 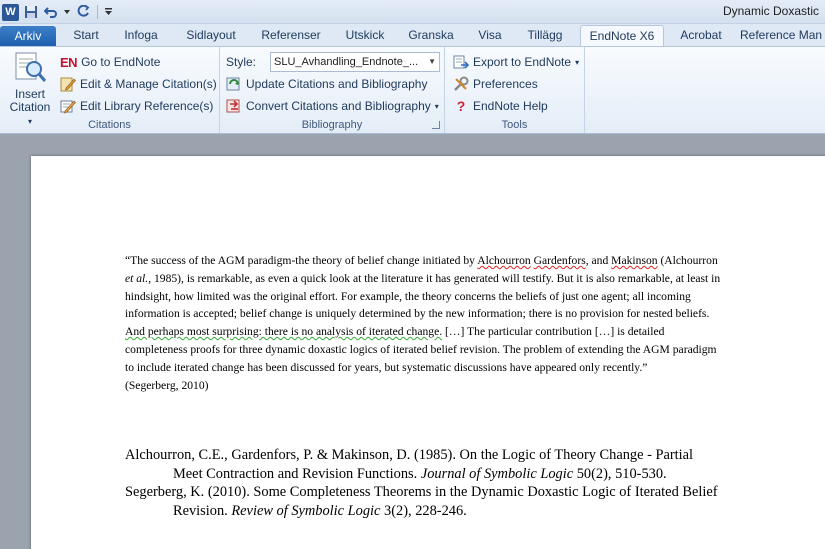 What do you see at coordinates (701, 35) in the screenshot?
I see `tab-acrobat: Acrobat` at bounding box center [701, 35].